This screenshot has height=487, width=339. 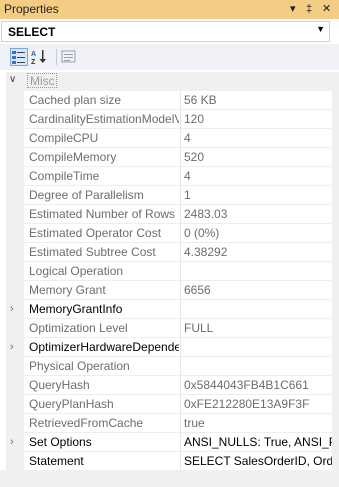 What do you see at coordinates (86, 195) in the screenshot?
I see `property-name: Degree of Parallelism` at bounding box center [86, 195].